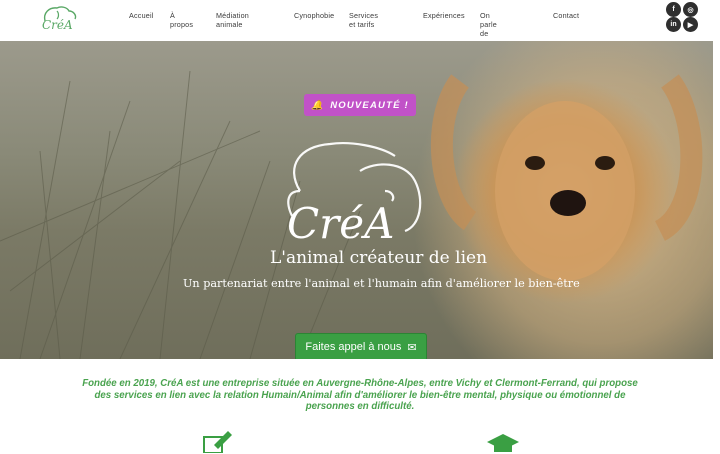 The image size is (720, 454). Describe the element at coordinates (57, 25) in the screenshot. I see `logo-text: CréA` at that location.